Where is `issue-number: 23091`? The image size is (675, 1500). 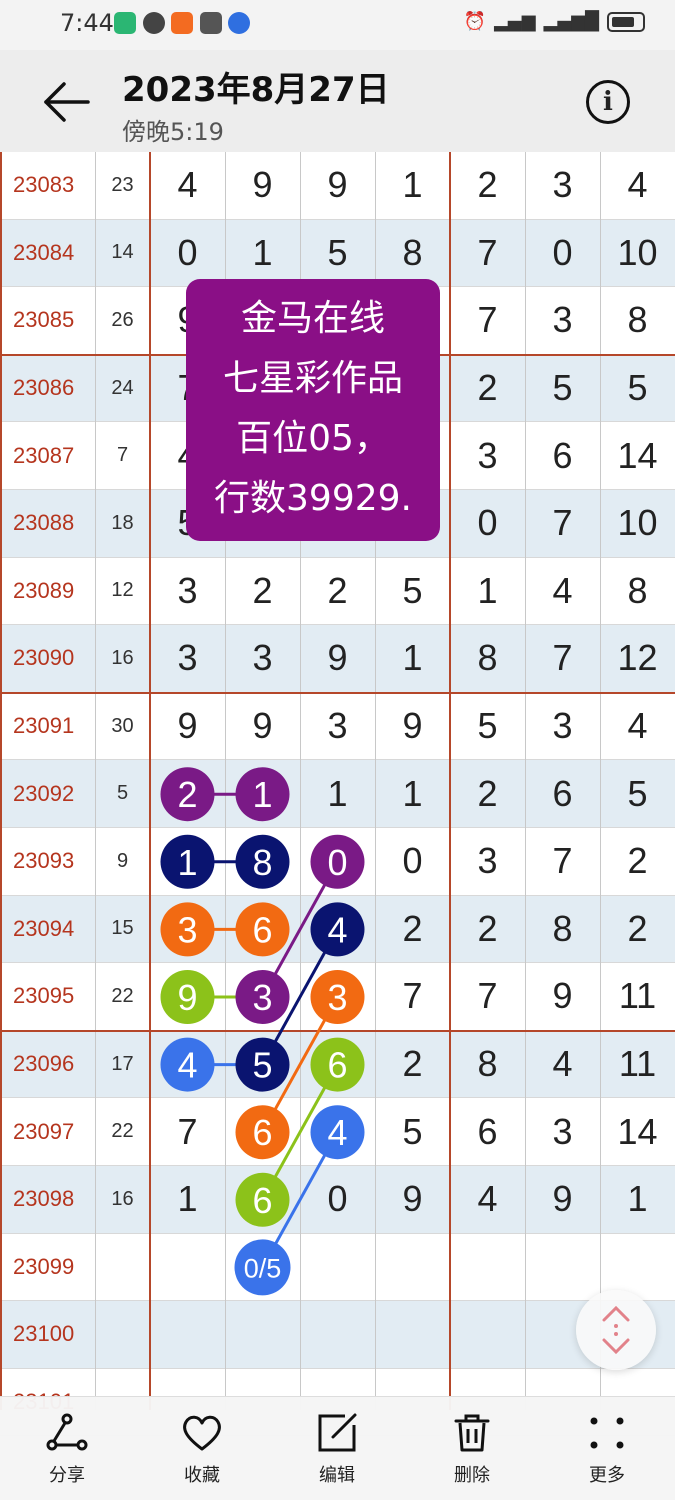 issue-number: 23091 is located at coordinates (44, 726).